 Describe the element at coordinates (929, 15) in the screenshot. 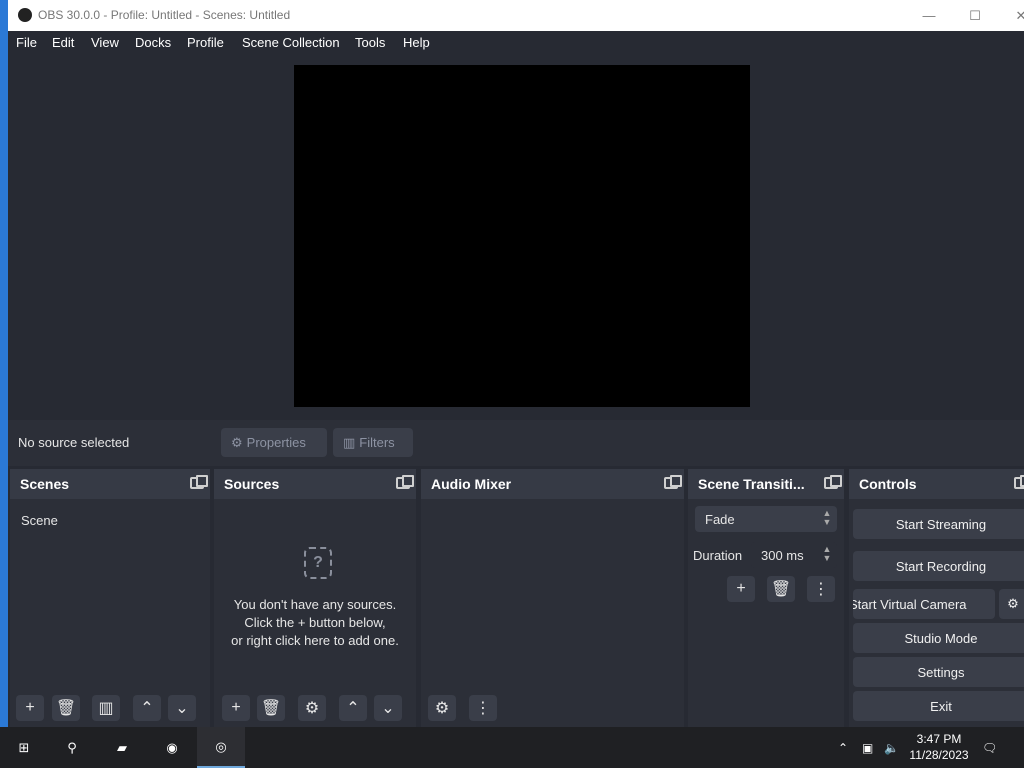

I see `minimize-button: —` at that location.